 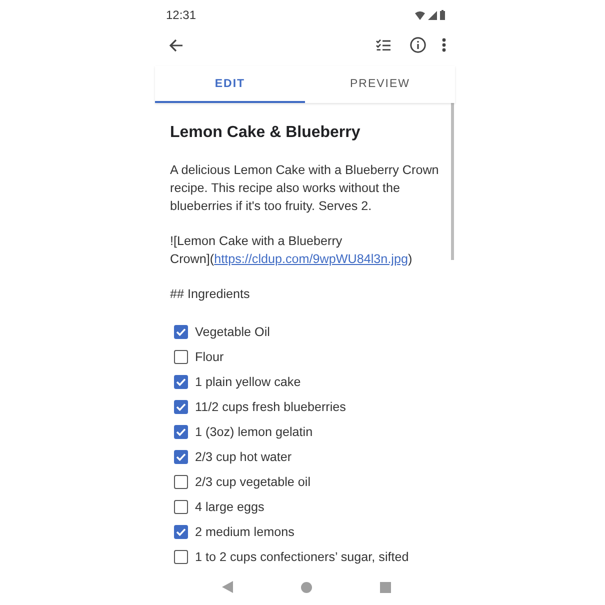 What do you see at coordinates (420, 15) in the screenshot?
I see `wifi-icon` at bounding box center [420, 15].